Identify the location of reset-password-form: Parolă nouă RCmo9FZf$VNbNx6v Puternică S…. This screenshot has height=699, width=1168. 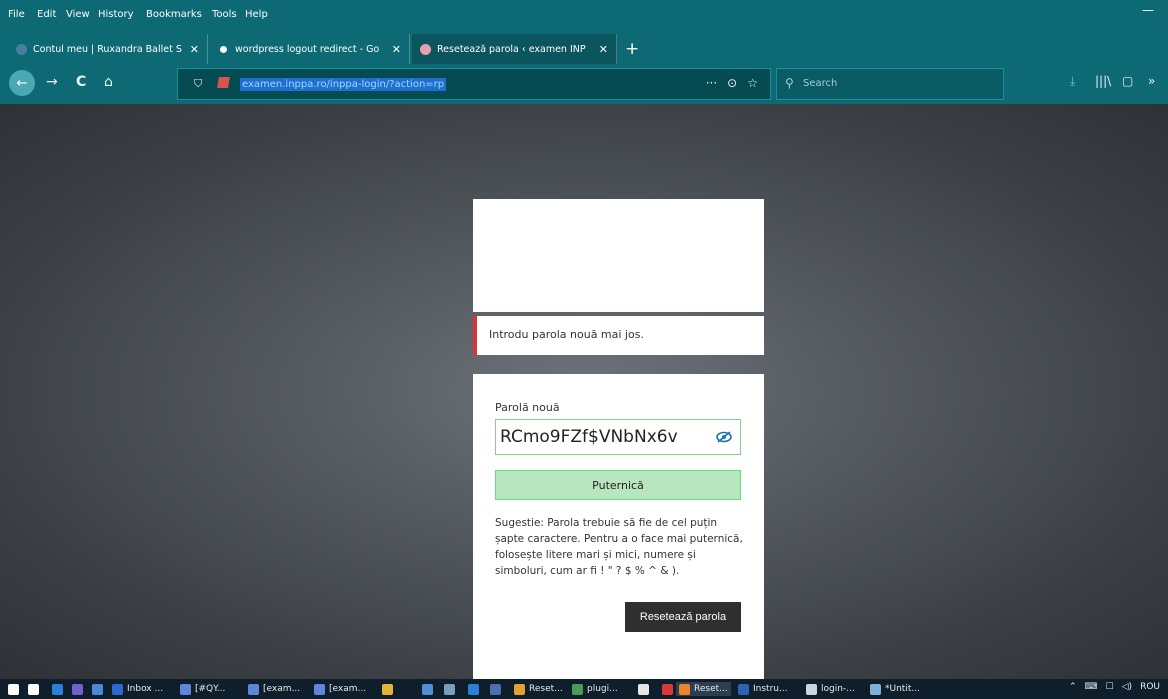
(618, 526).